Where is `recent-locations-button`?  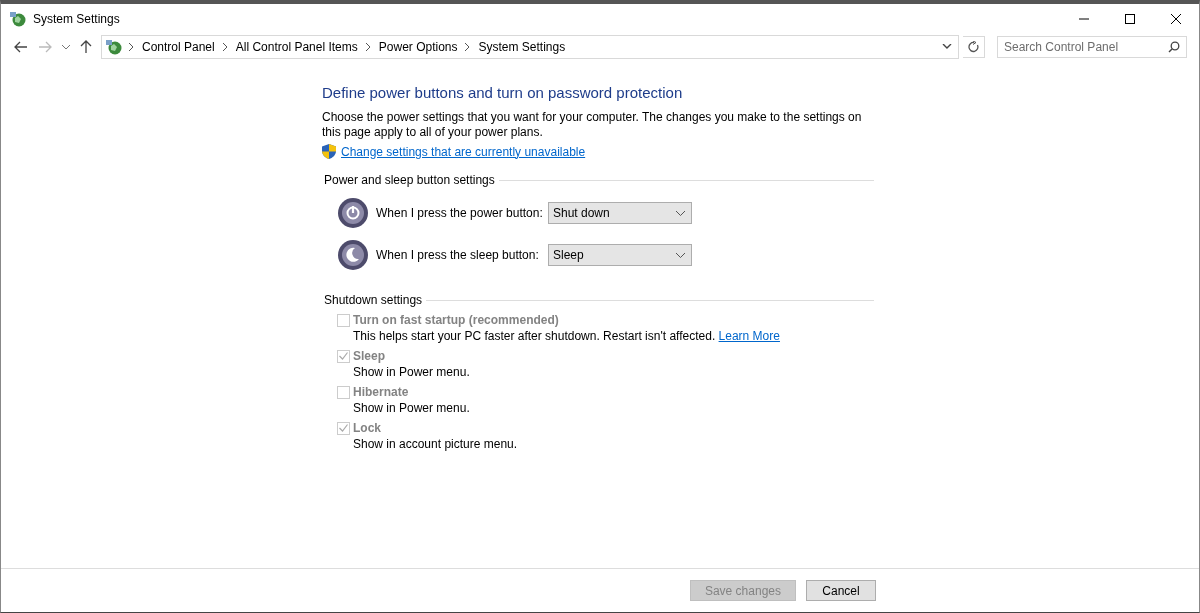 recent-locations-button is located at coordinates (66, 47).